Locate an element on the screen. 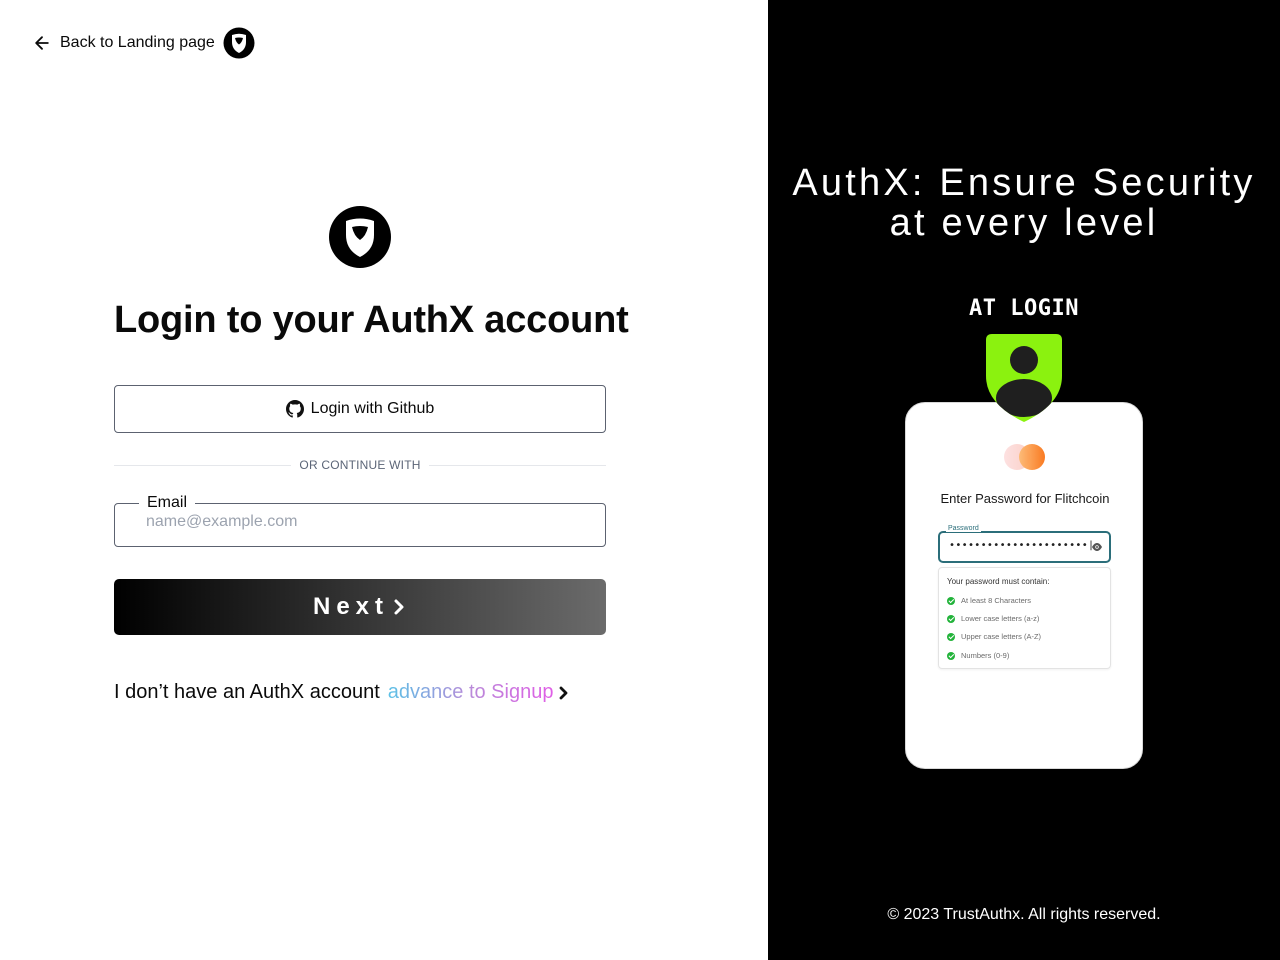  email-field: Email is located at coordinates (360, 520).